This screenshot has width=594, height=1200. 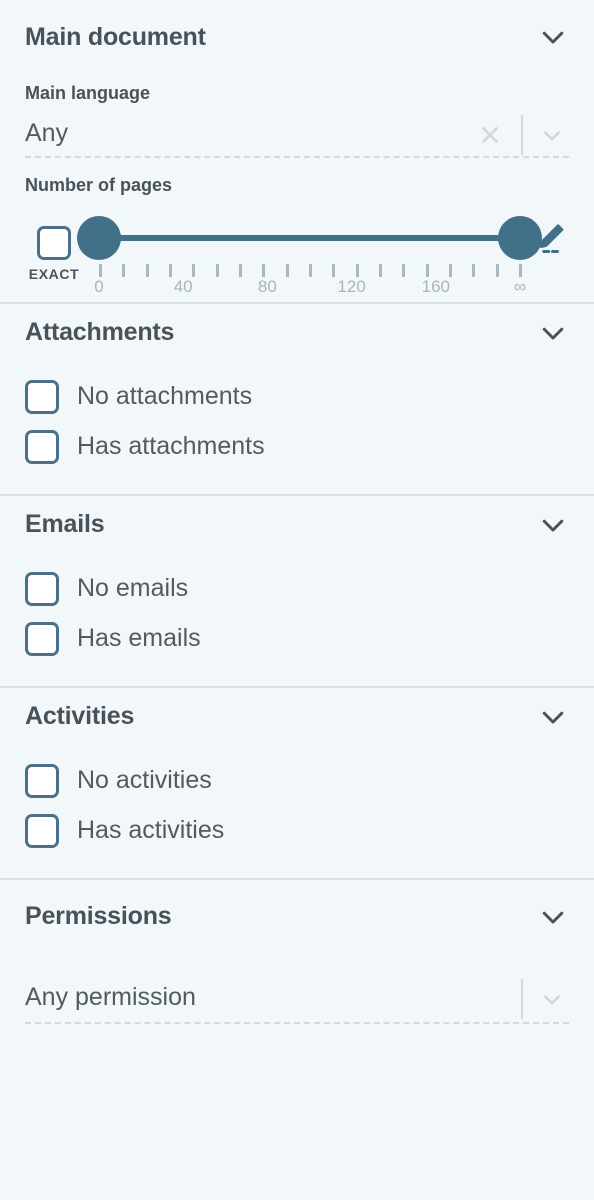 I want to click on slider-thumb-max, so click(x=520, y=237).